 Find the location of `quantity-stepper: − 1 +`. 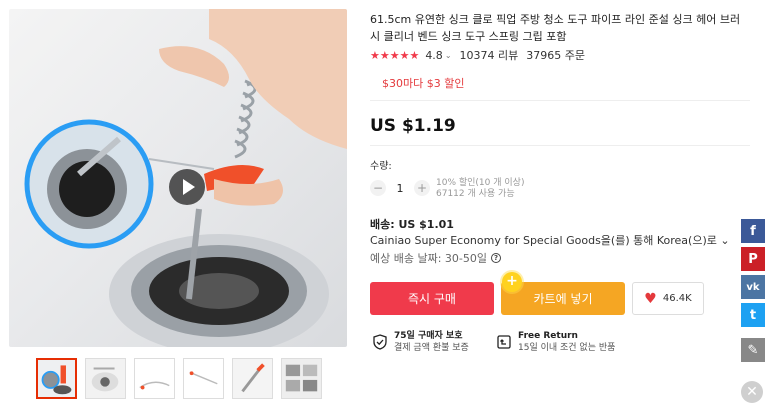

quantity-stepper: − 1 + is located at coordinates (400, 188).